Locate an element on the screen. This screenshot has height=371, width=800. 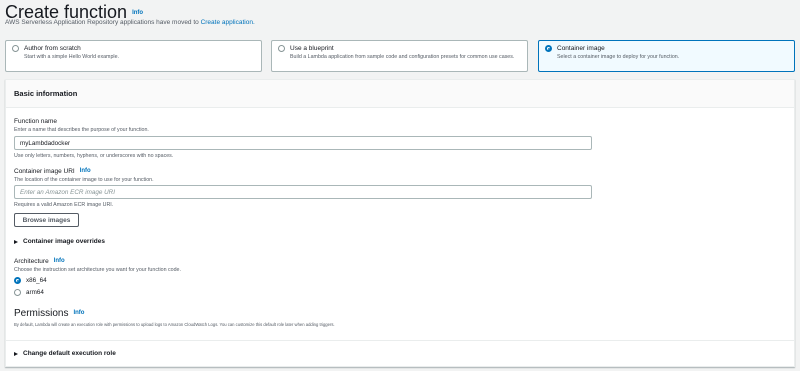
permissions-title-text: Permissions is located at coordinates (41, 313).